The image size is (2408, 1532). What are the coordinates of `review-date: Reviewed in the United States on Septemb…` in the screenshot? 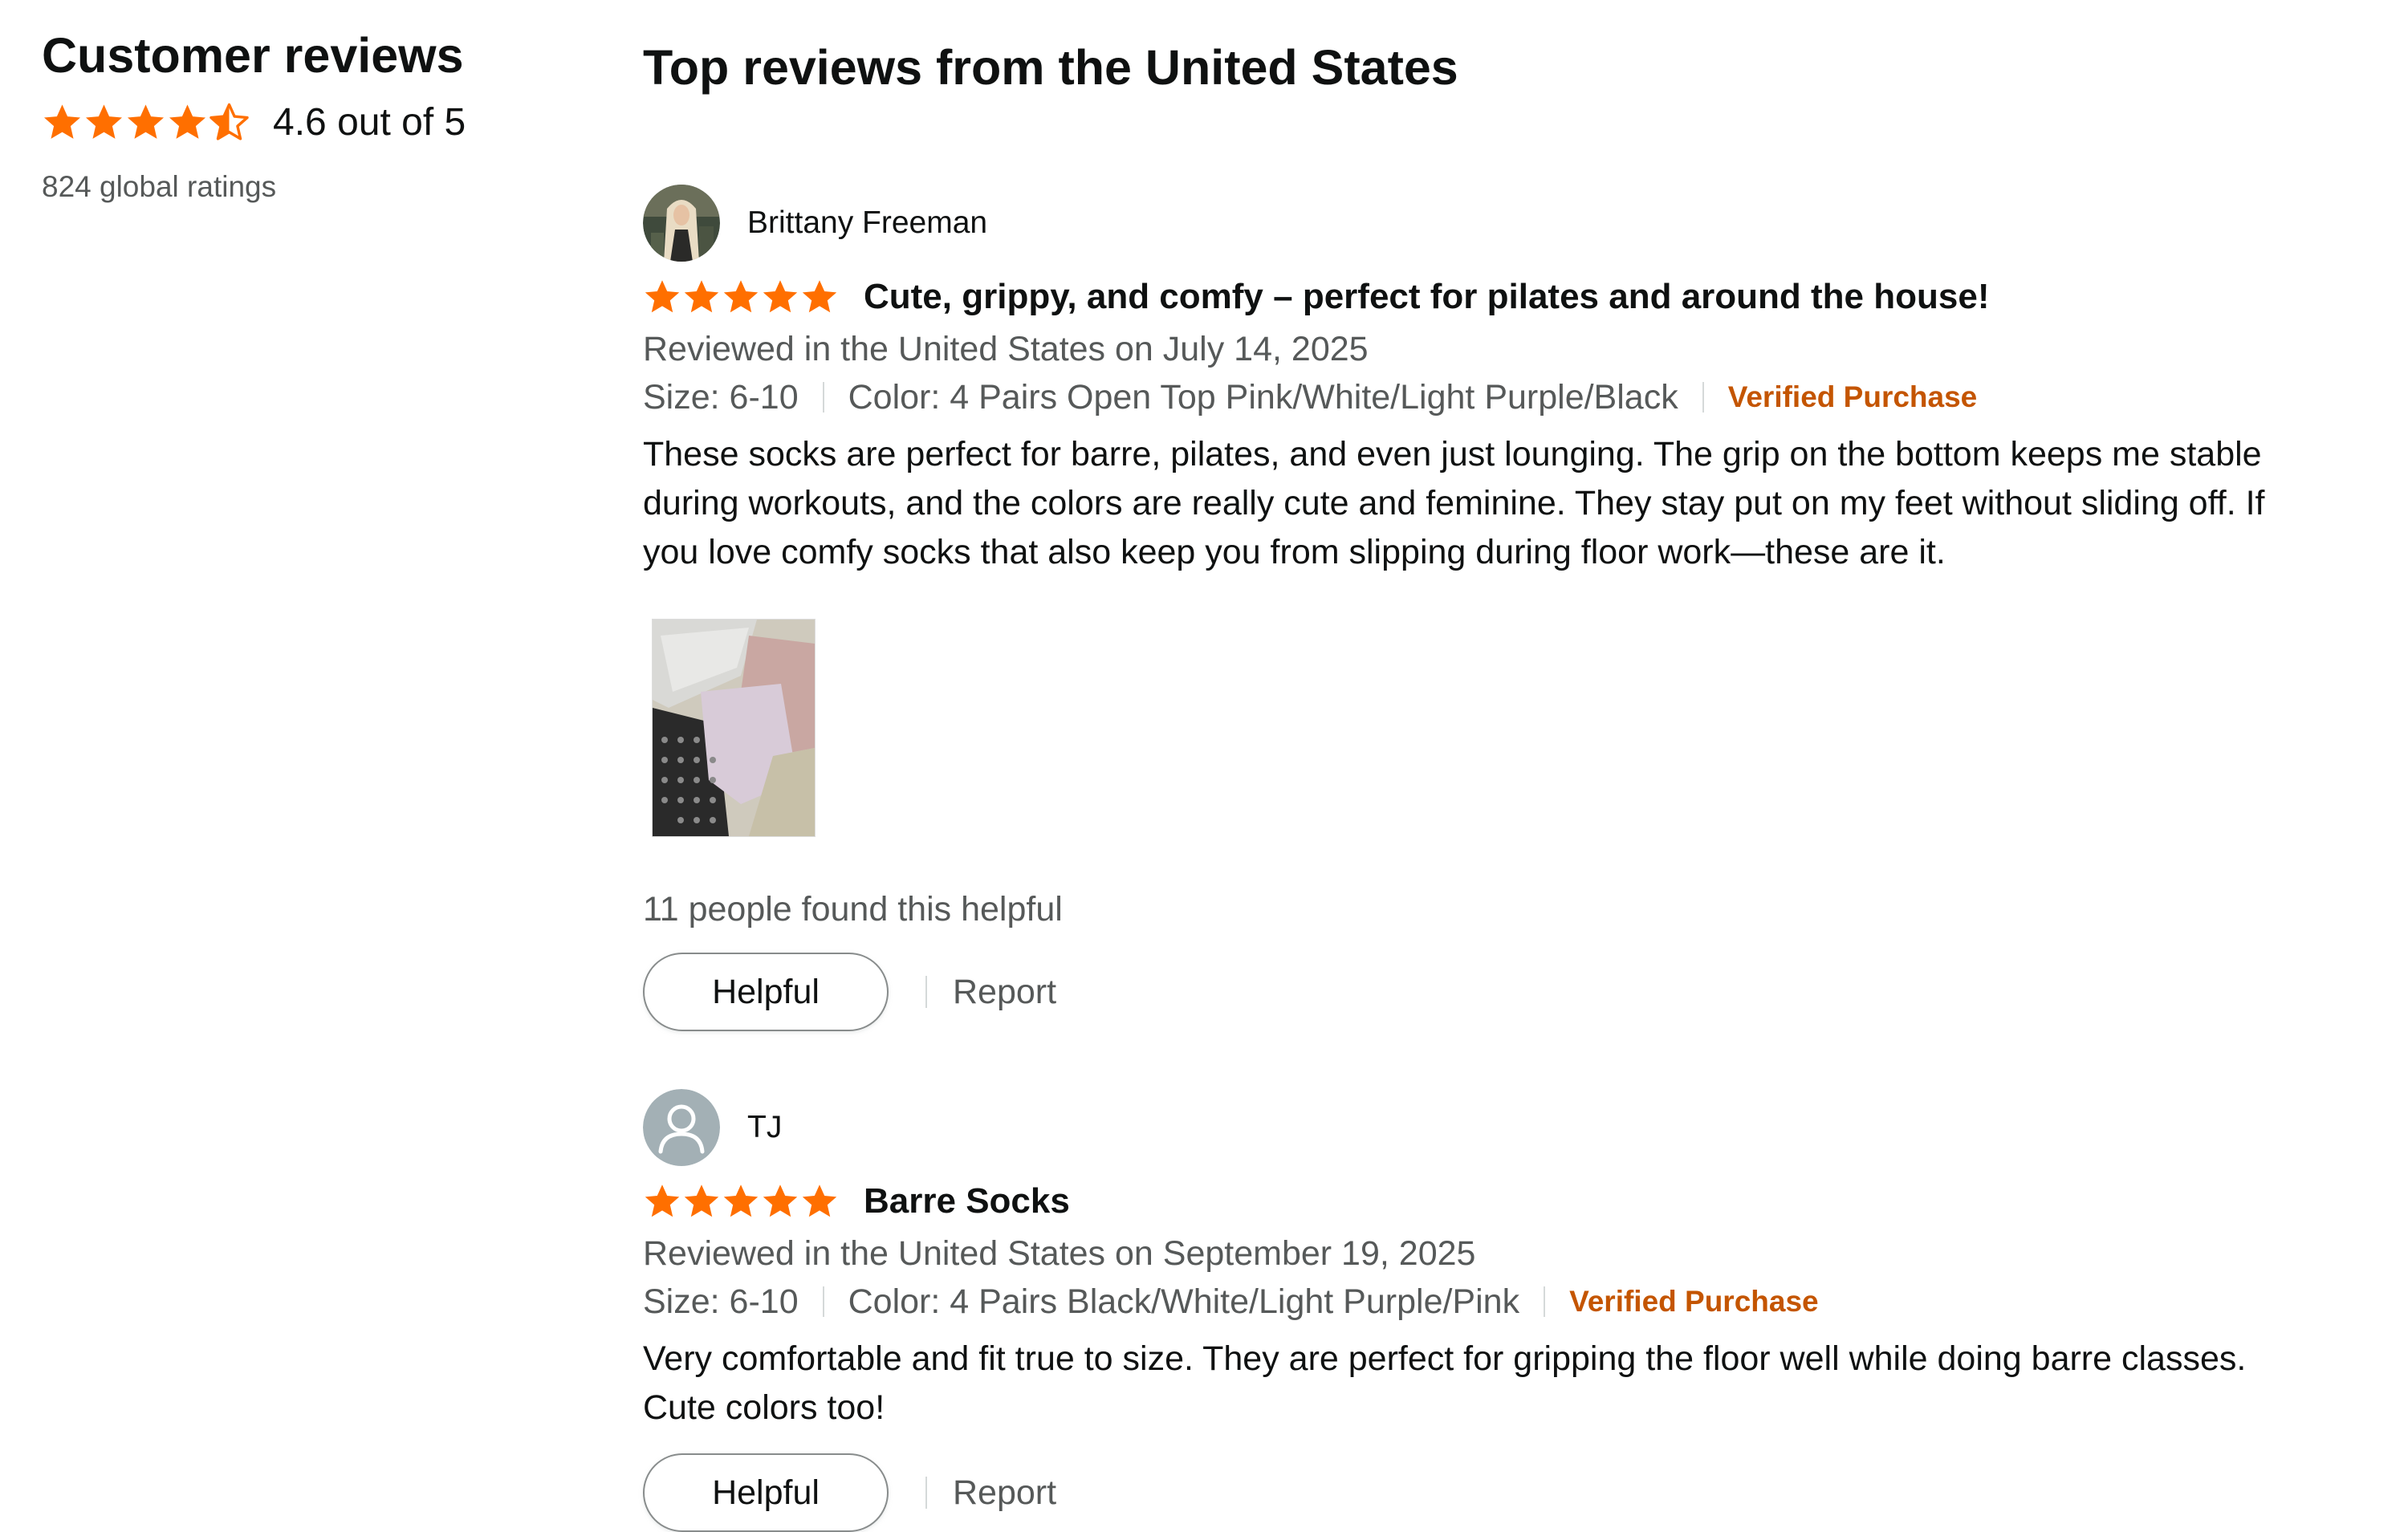 It's located at (1059, 1253).